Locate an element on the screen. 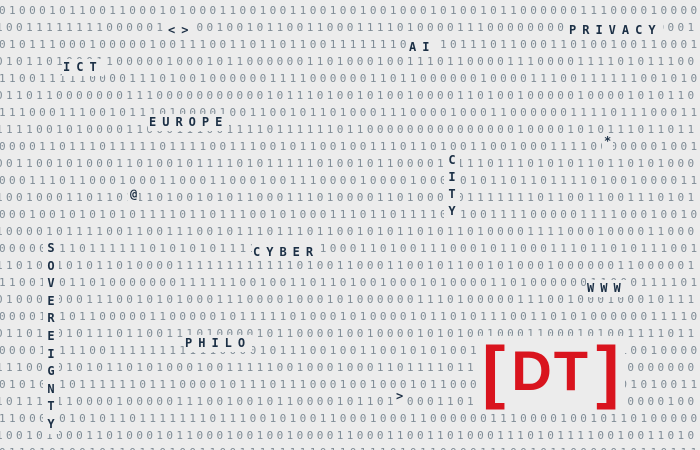  word-sovereignty: SOVEREIGNTY is located at coordinates (51, 337).